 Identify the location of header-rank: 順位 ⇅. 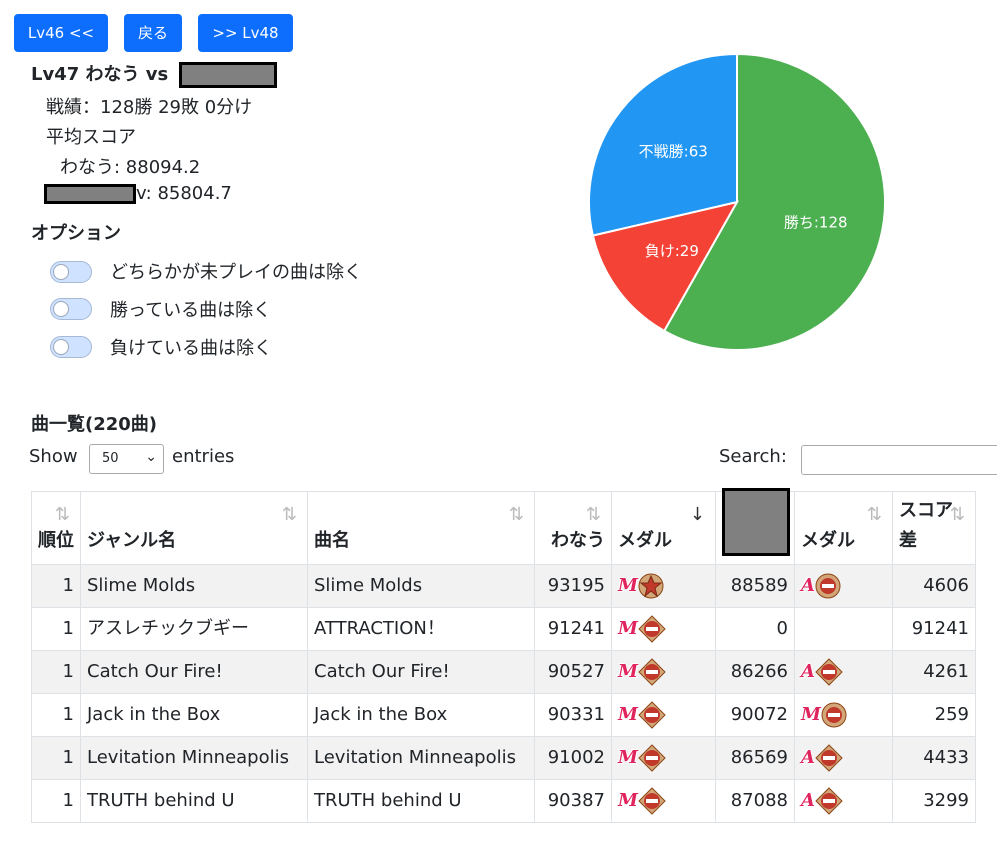
(56, 528).